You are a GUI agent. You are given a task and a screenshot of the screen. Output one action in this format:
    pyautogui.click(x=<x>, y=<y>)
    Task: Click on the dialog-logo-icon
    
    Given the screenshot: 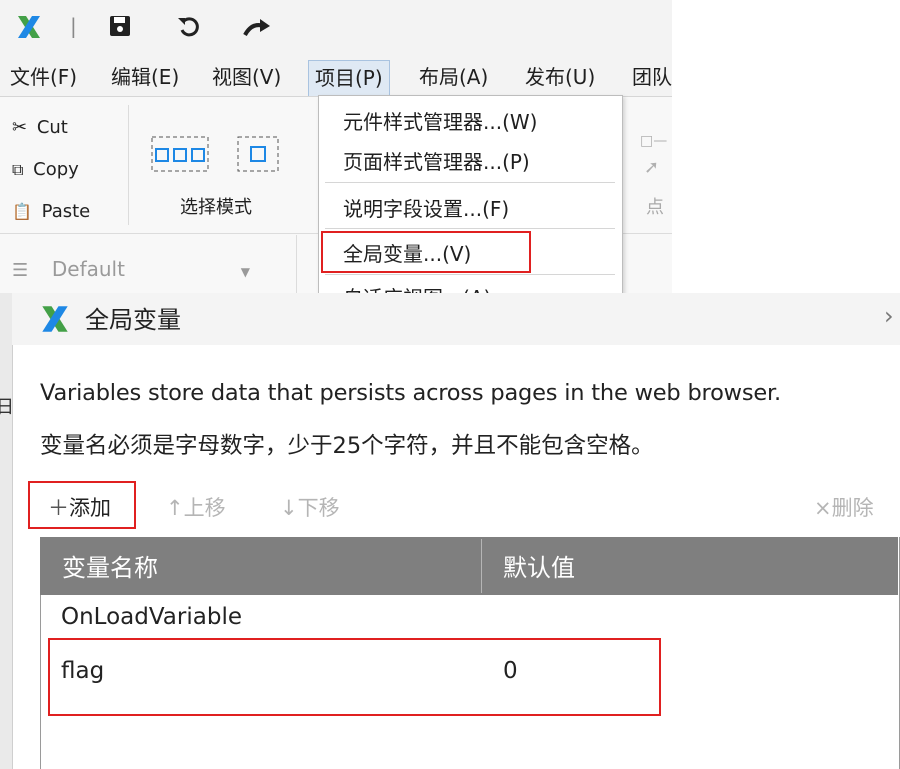 What is the action you would take?
    pyautogui.click(x=55, y=321)
    